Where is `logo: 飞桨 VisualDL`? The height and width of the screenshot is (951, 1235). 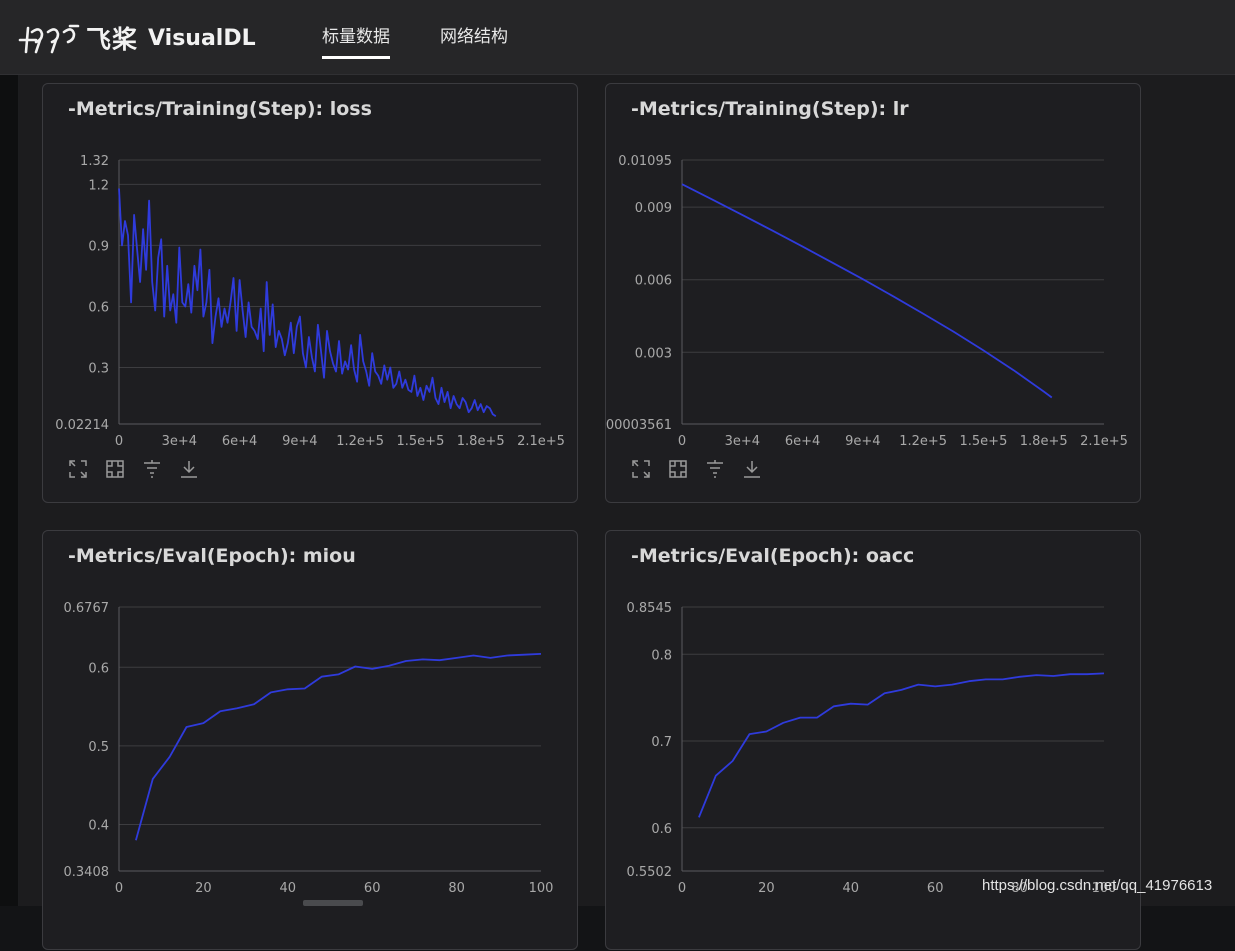
logo: 飞桨 VisualDL is located at coordinates (137, 38).